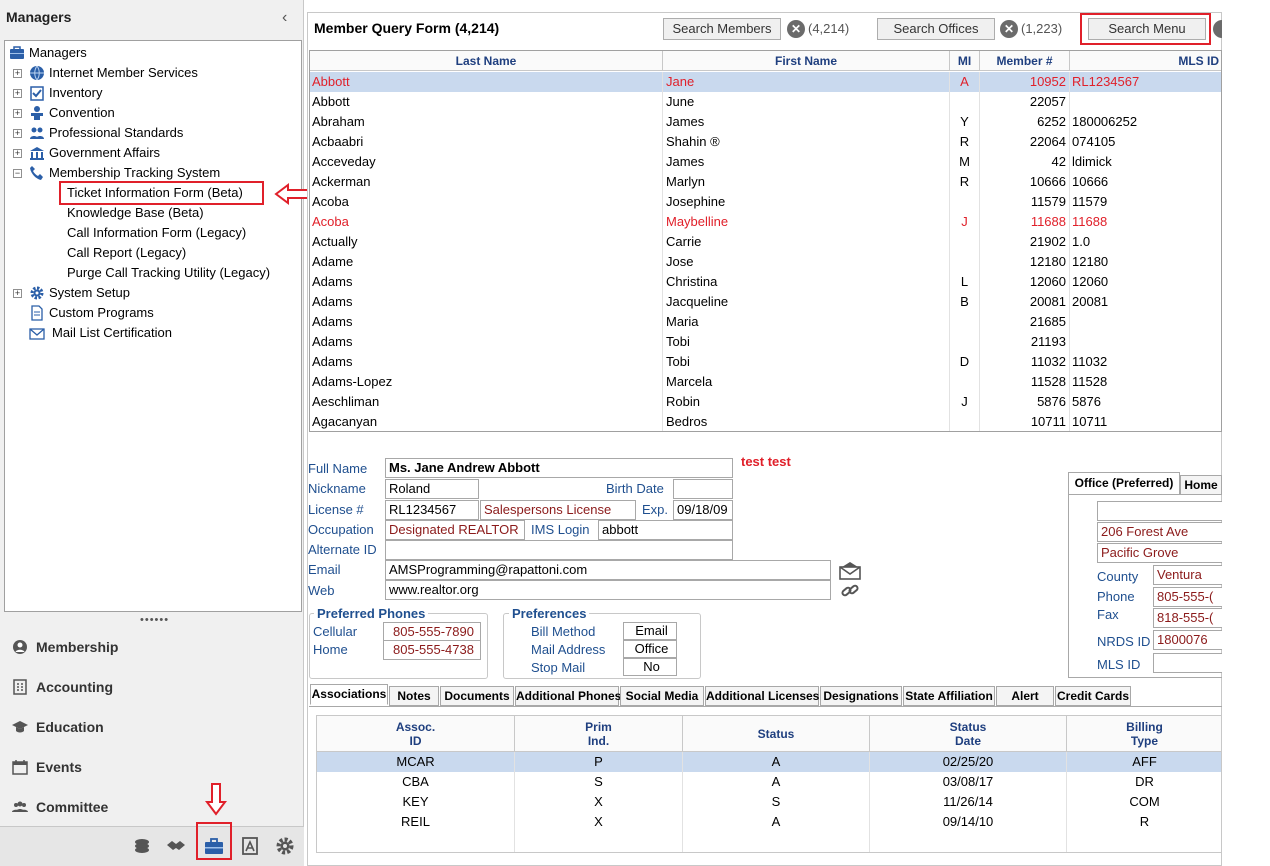  I want to click on last-name-cell: Adams, so click(486, 362).